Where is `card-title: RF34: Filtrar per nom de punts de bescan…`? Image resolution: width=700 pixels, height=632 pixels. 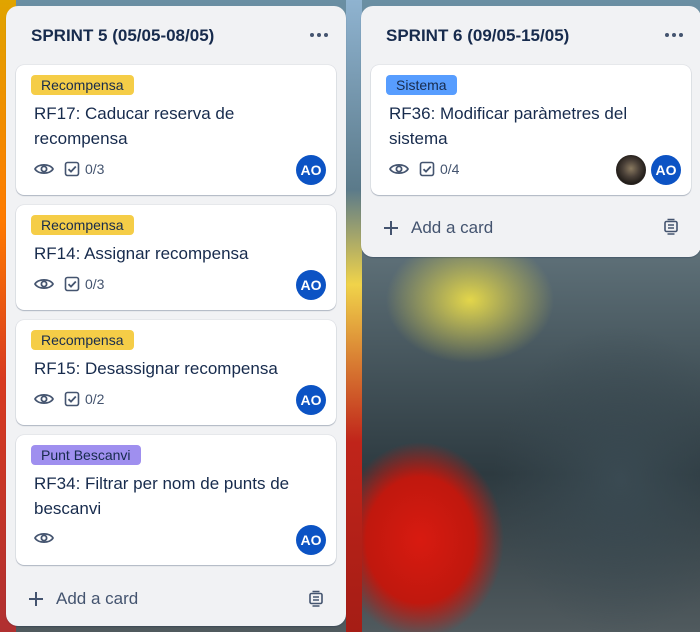 card-title: RF34: Filtrar per nom de punts de bescan… is located at coordinates (162, 496).